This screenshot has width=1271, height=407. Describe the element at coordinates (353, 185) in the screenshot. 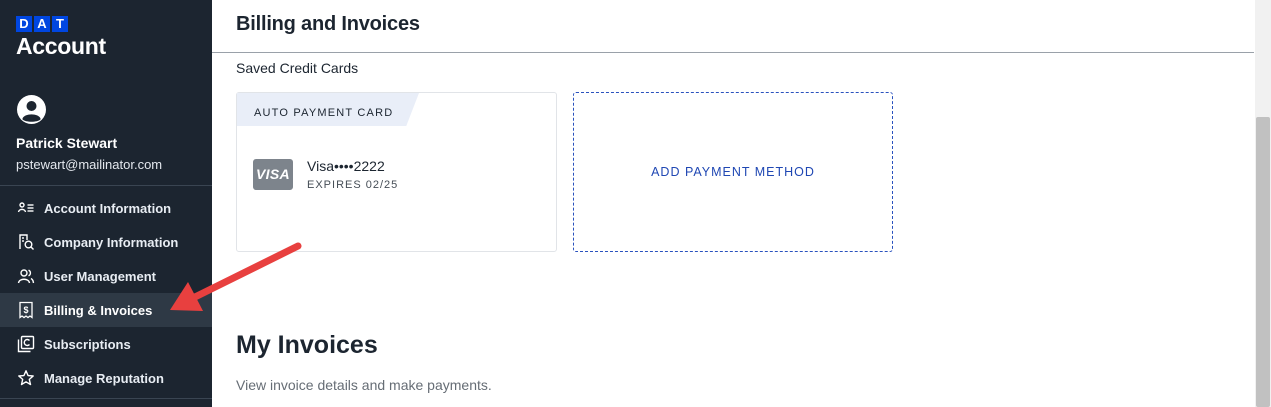

I see `card-expiry: EXPIRES 02/25` at that location.